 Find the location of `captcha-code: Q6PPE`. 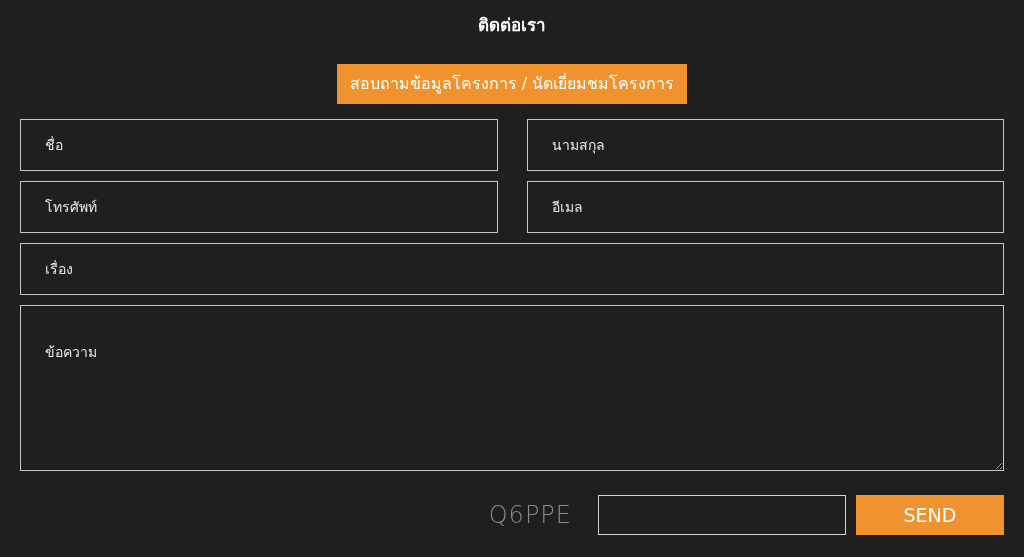

captcha-code: Q6PPE is located at coordinates (530, 515).